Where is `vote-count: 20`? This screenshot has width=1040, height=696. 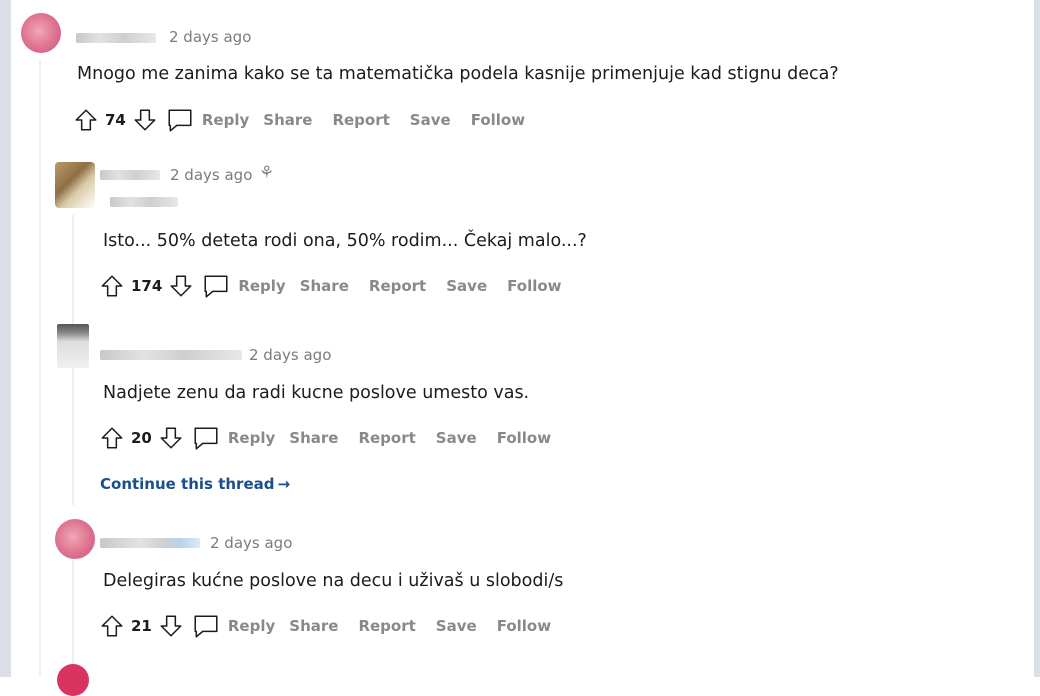
vote-count: 20 is located at coordinates (141, 438).